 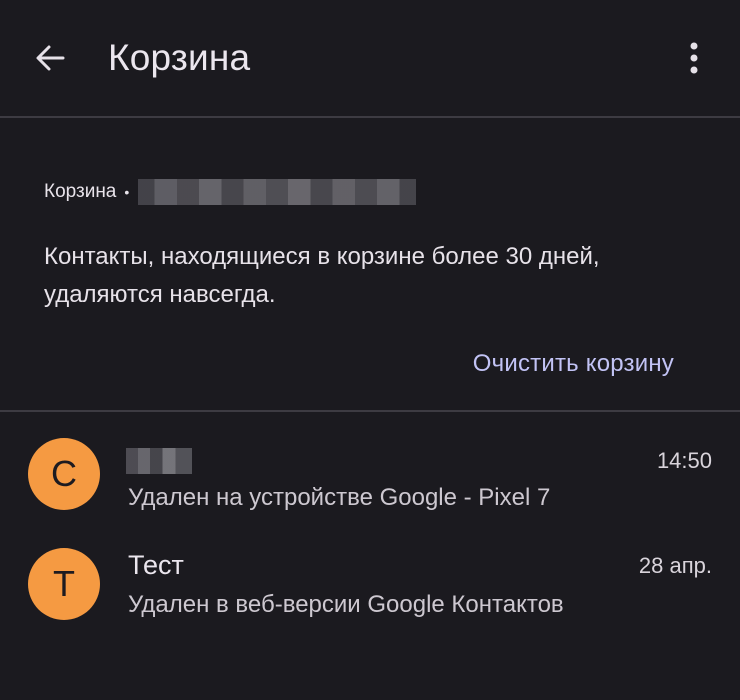 What do you see at coordinates (573, 364) in the screenshot?
I see `empty-trash-button: Очистить корзину` at bounding box center [573, 364].